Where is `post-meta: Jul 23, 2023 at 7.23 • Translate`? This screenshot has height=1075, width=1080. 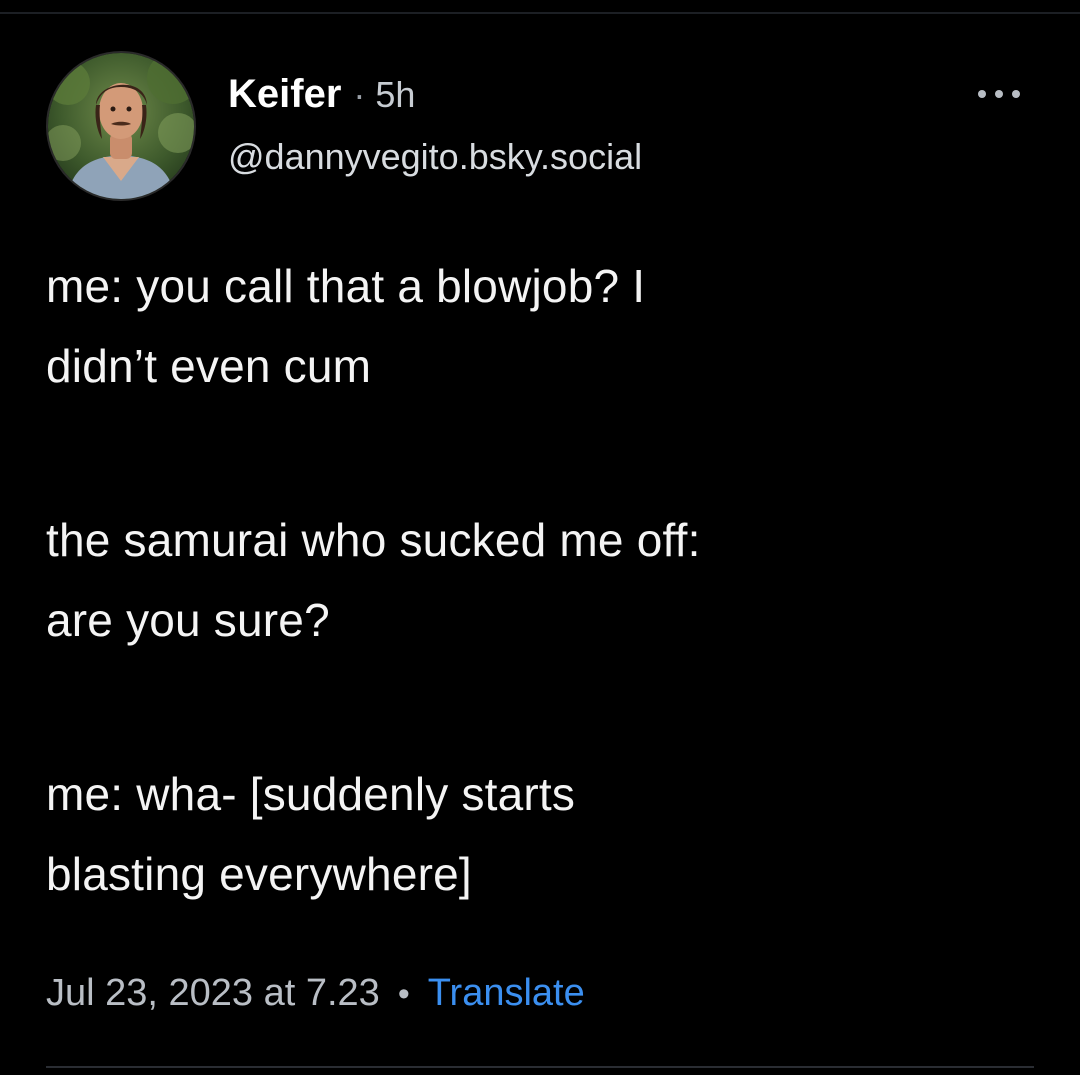 post-meta: Jul 23, 2023 at 7.23 • Translate is located at coordinates (315, 993).